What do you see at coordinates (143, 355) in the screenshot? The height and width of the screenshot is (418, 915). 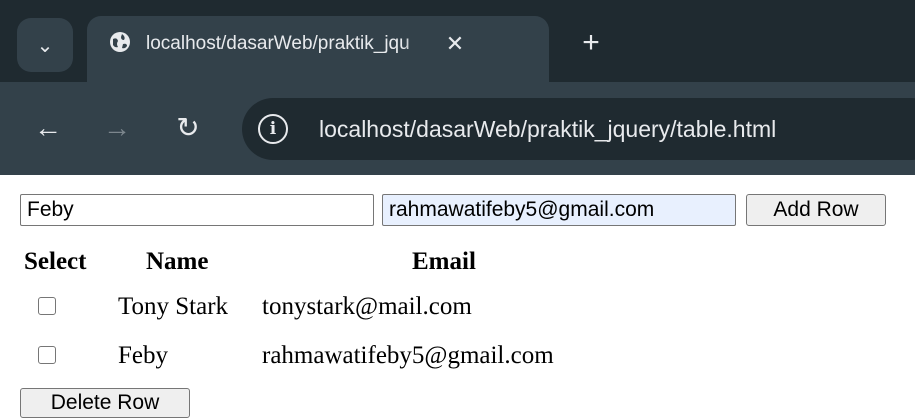 I see `row-name: Feby` at bounding box center [143, 355].